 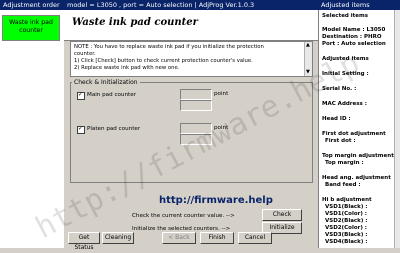 What do you see at coordinates (217, 238) in the screenshot?
I see `finish-button: Finish` at bounding box center [217, 238].